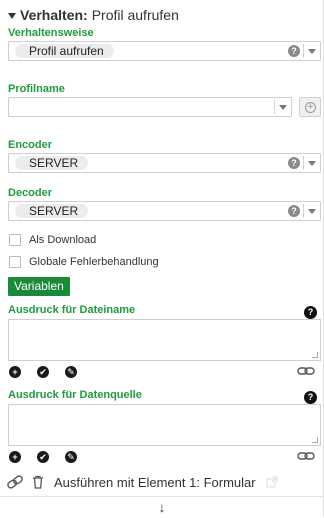 The width and height of the screenshot is (324, 518). I want to click on add-circle-icon: +, so click(310, 107).